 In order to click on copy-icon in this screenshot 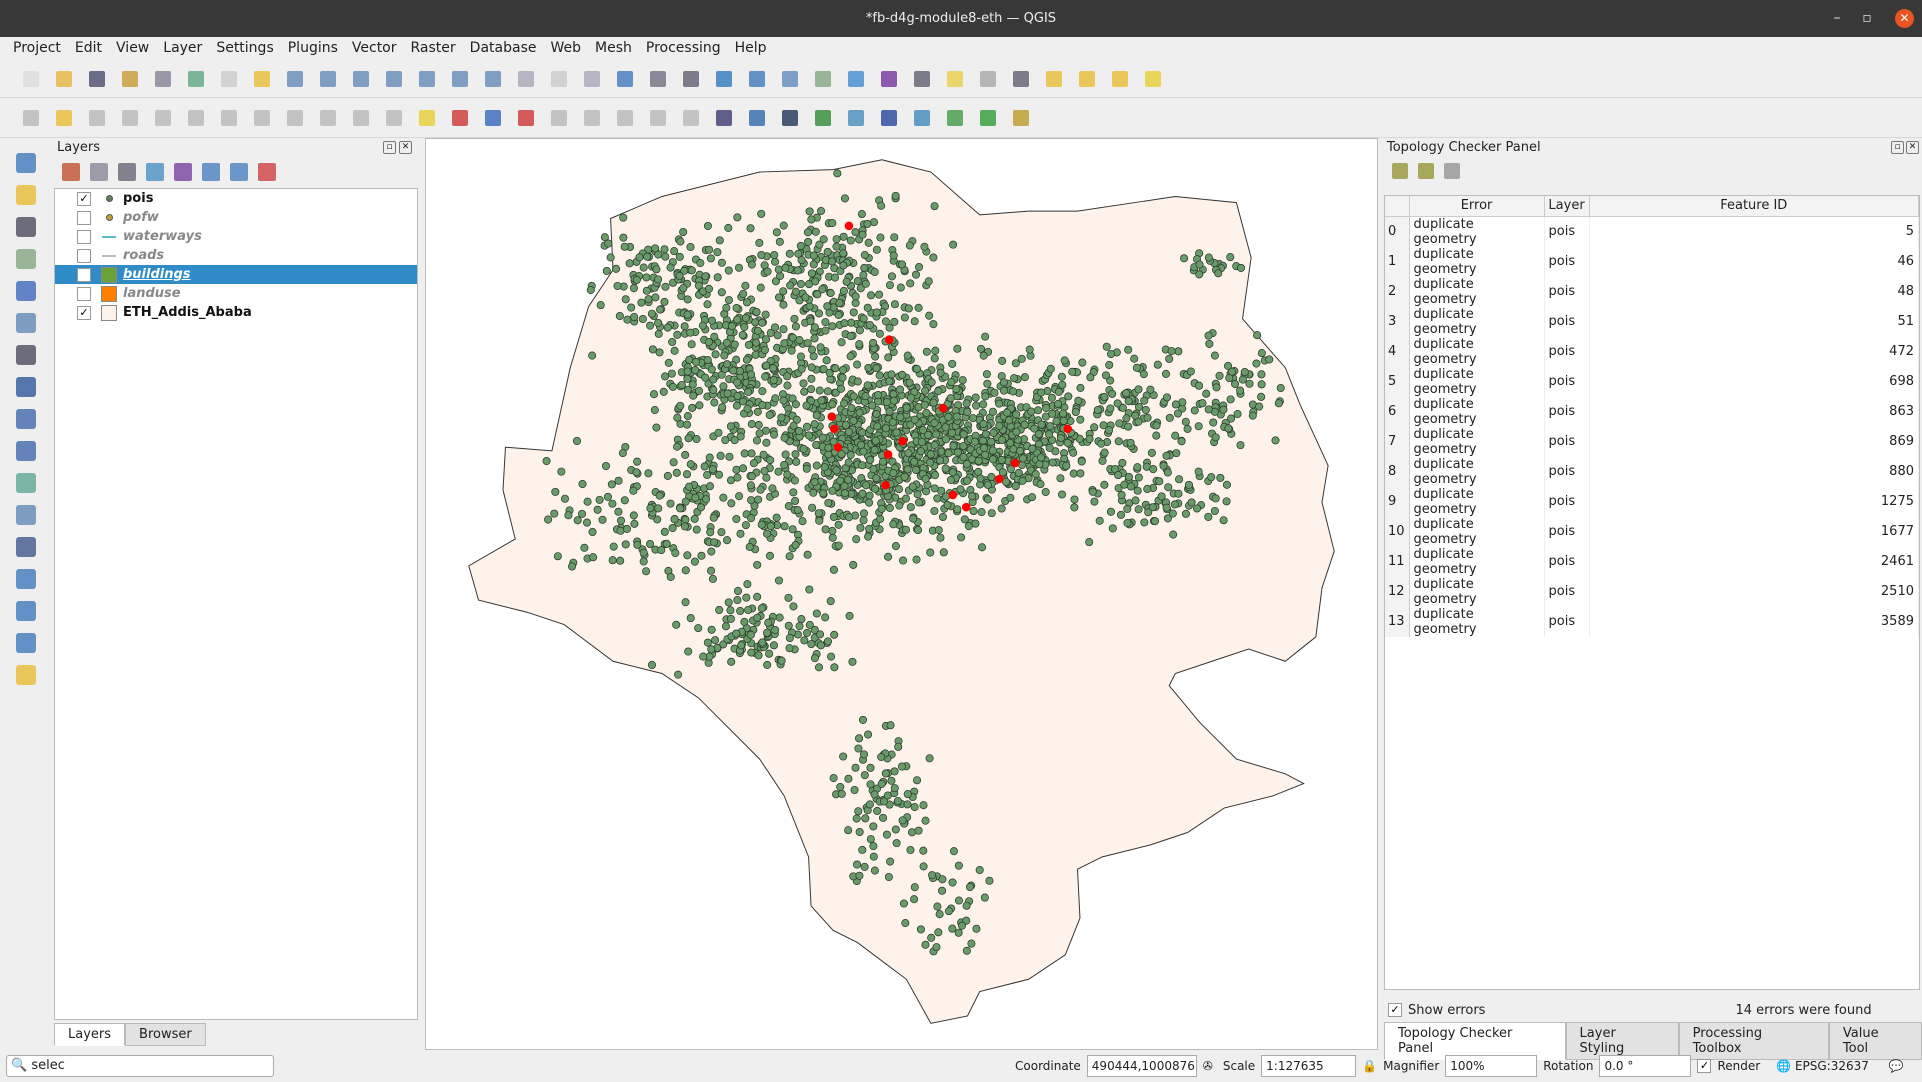, I will do `click(295, 118)`.